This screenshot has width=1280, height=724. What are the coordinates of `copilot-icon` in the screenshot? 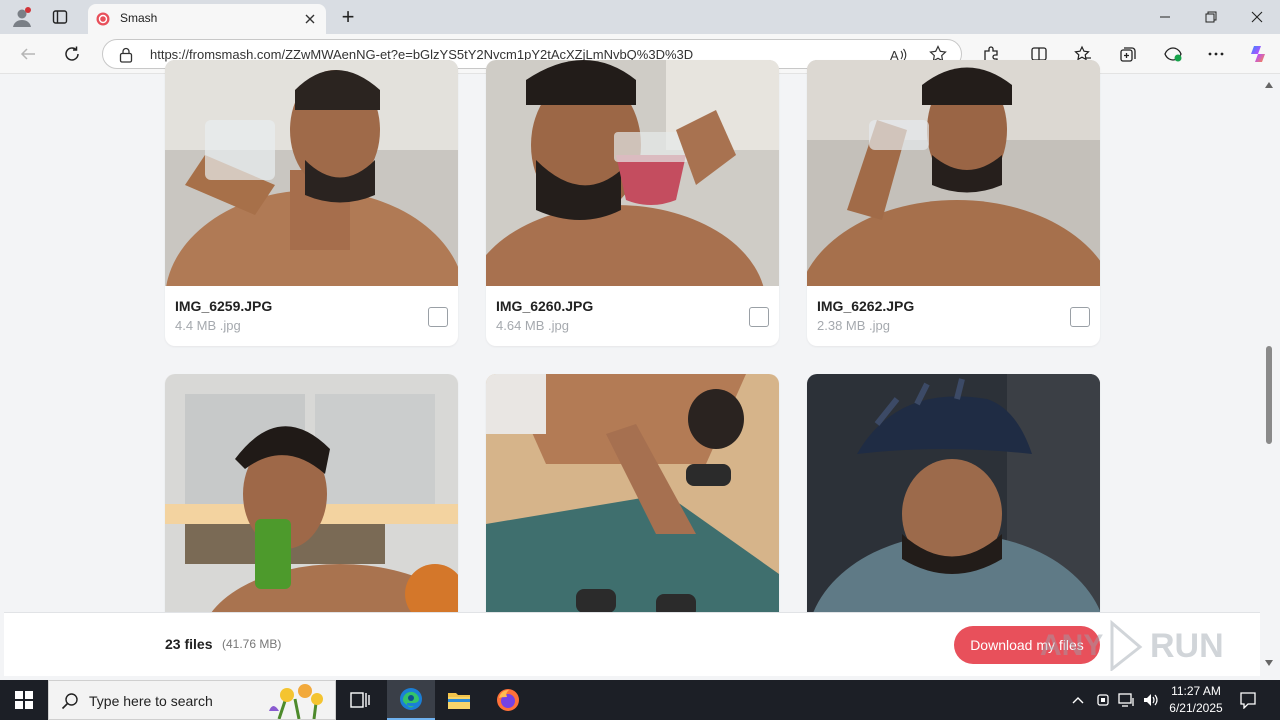 It's located at (1258, 54).